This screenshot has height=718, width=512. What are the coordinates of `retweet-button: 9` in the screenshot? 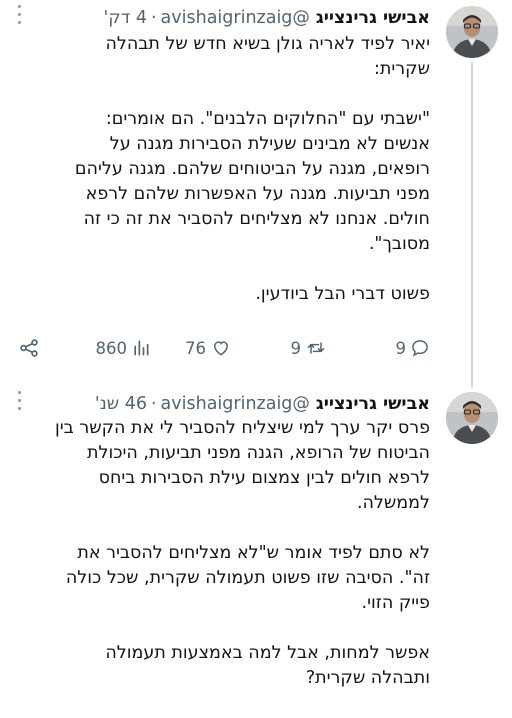 It's located at (309, 348).